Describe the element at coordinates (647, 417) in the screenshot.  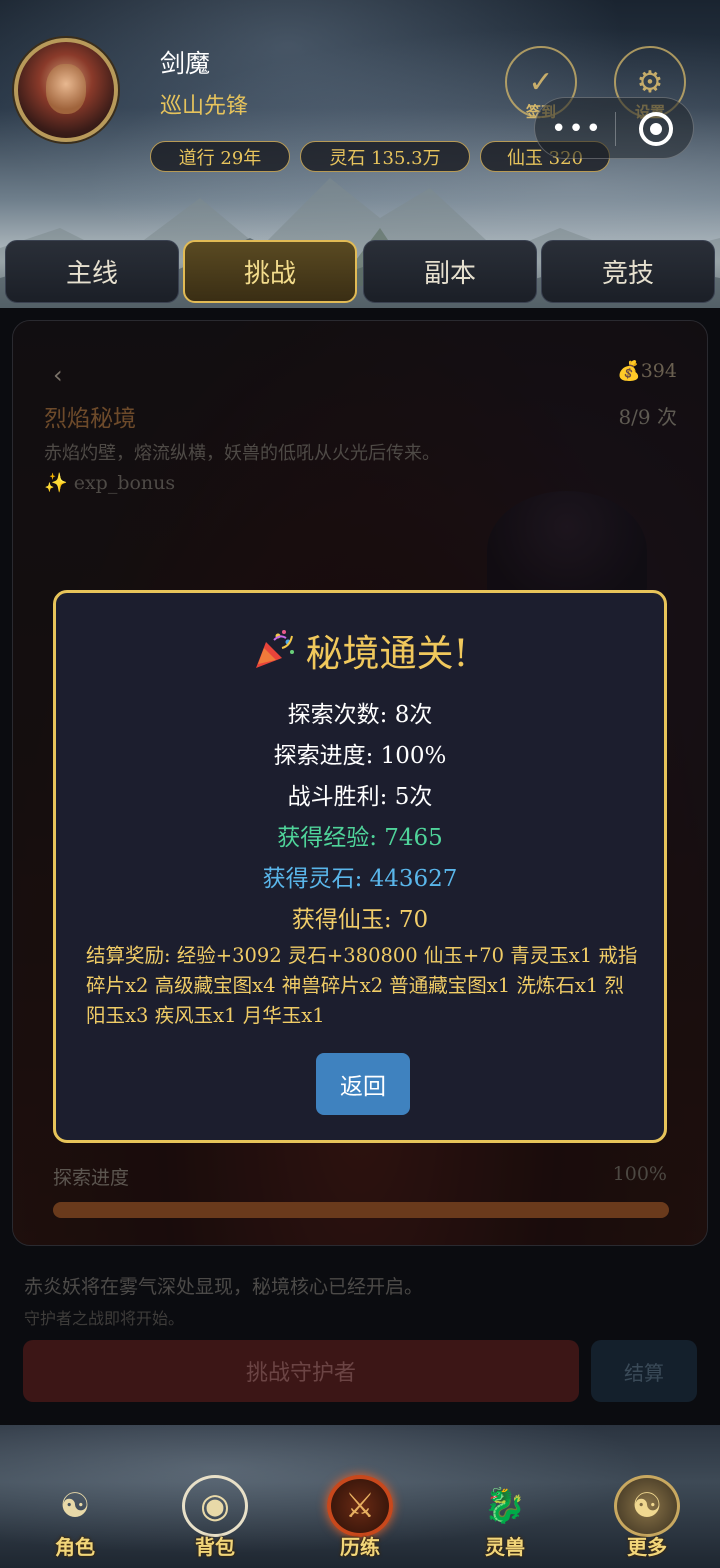
I see `attempts-count: 8/9 次` at that location.